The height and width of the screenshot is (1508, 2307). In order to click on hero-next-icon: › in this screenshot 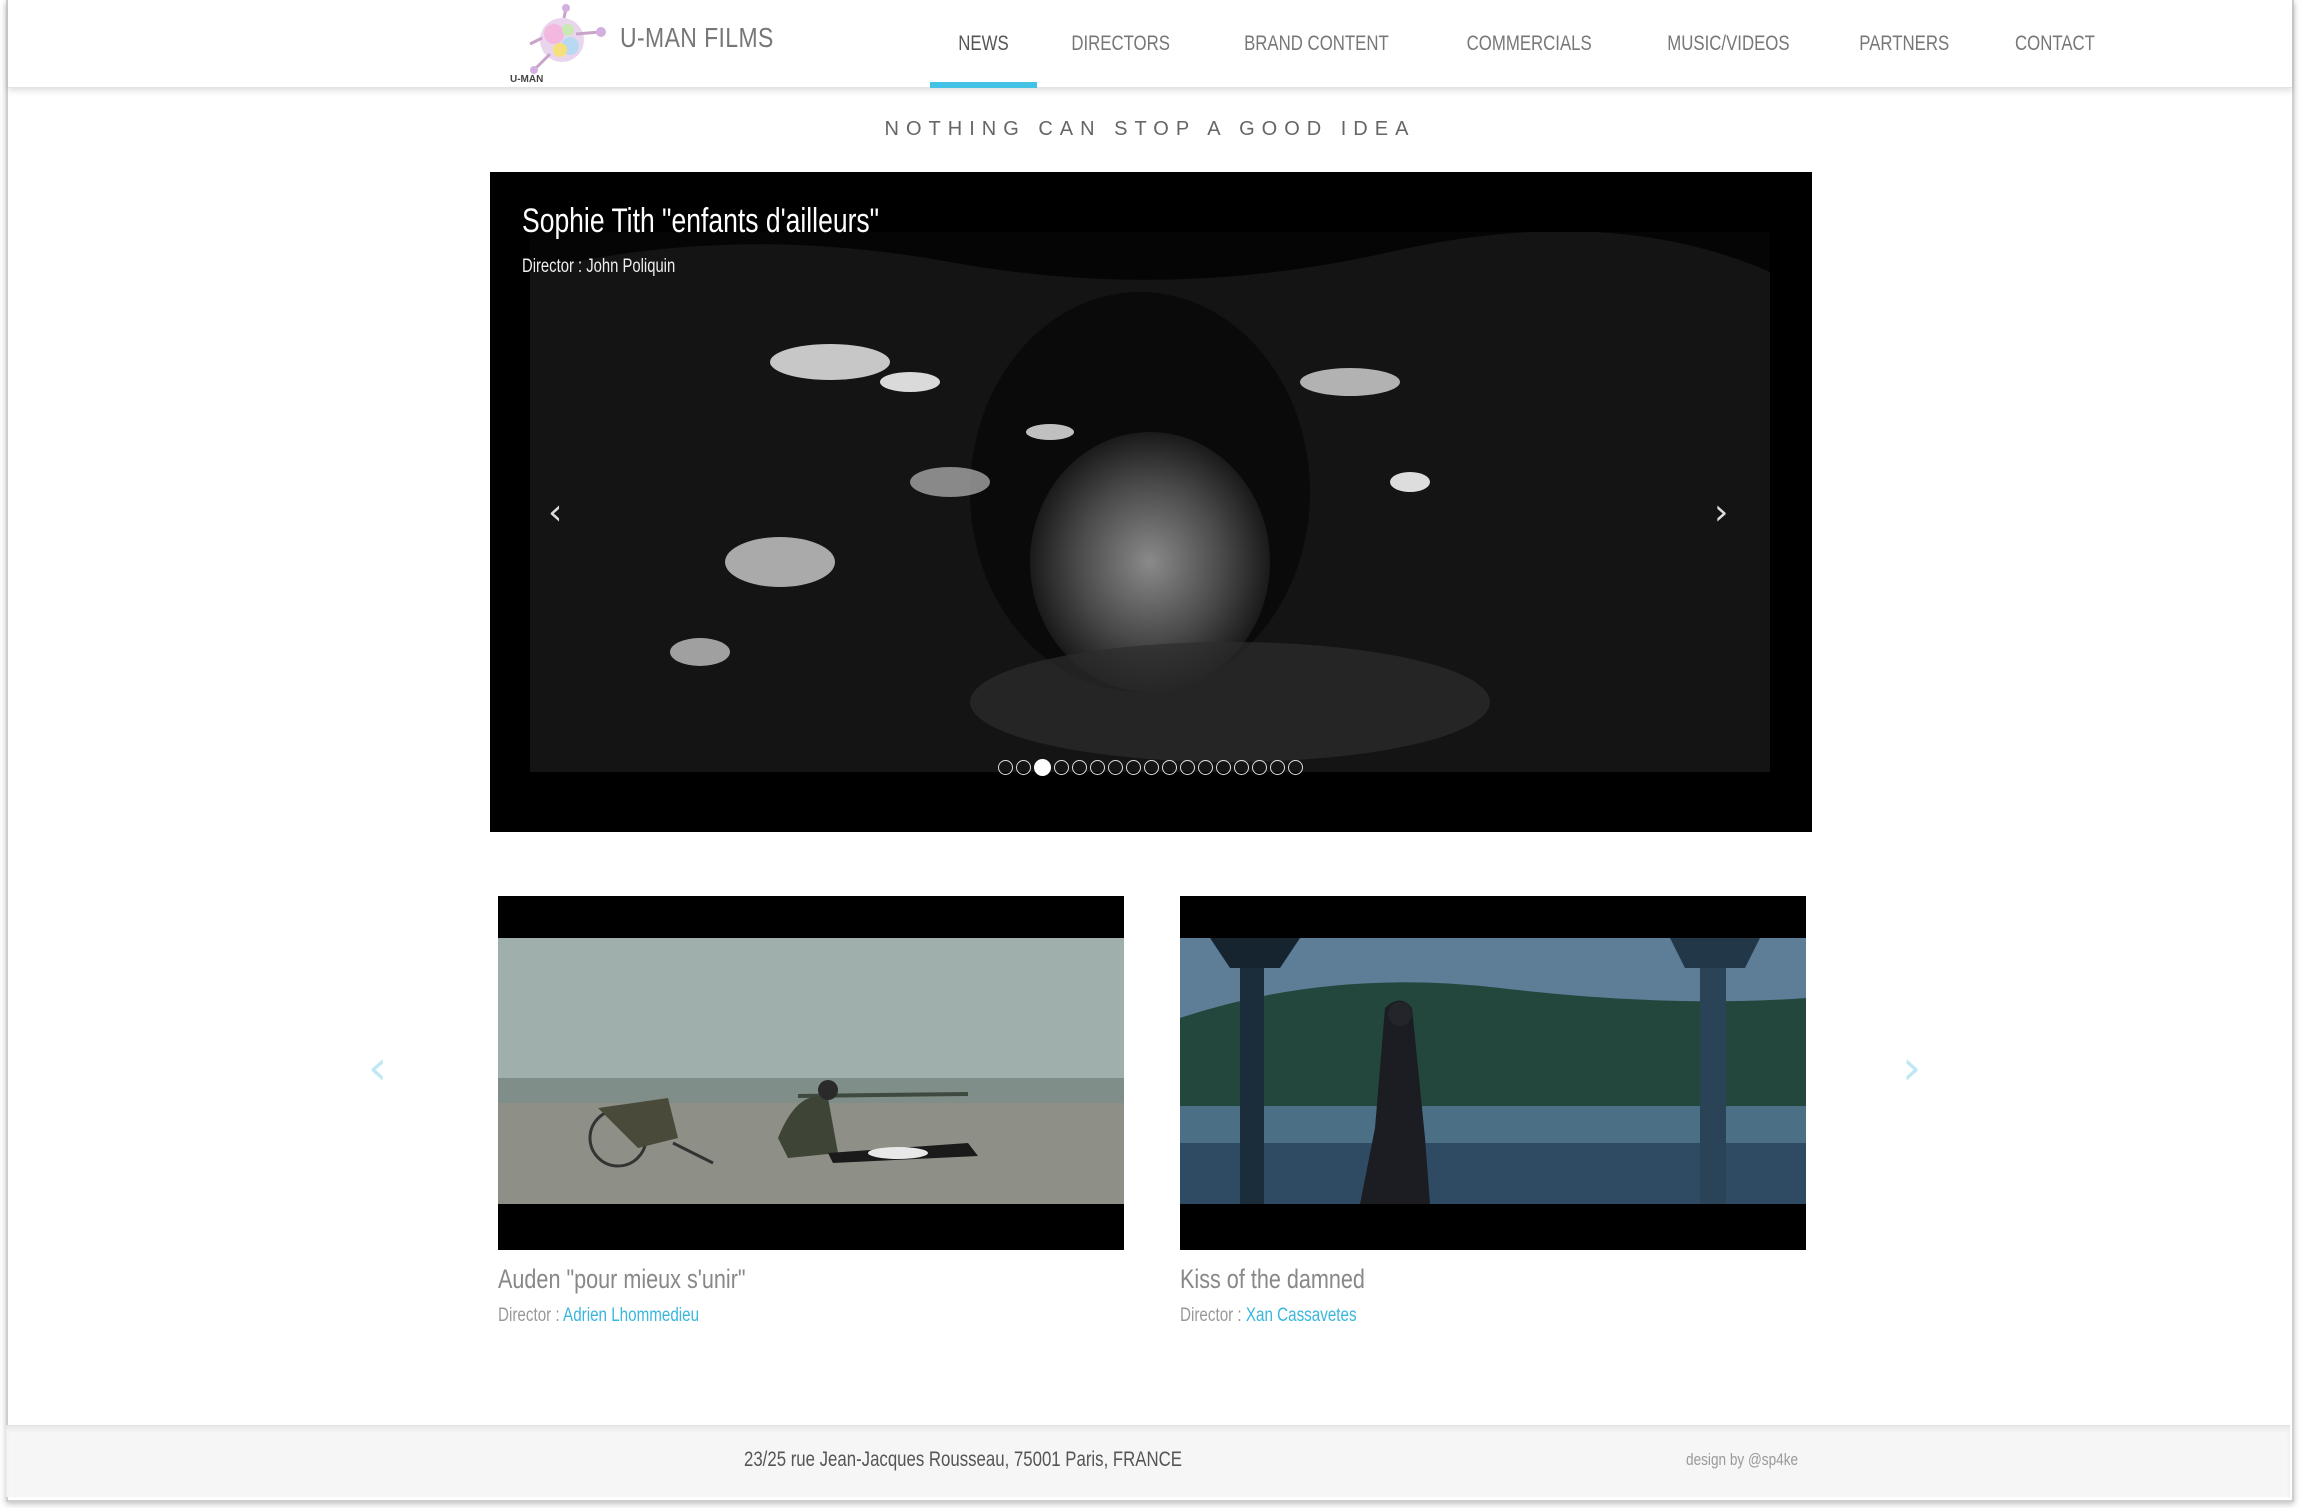, I will do `click(1721, 512)`.